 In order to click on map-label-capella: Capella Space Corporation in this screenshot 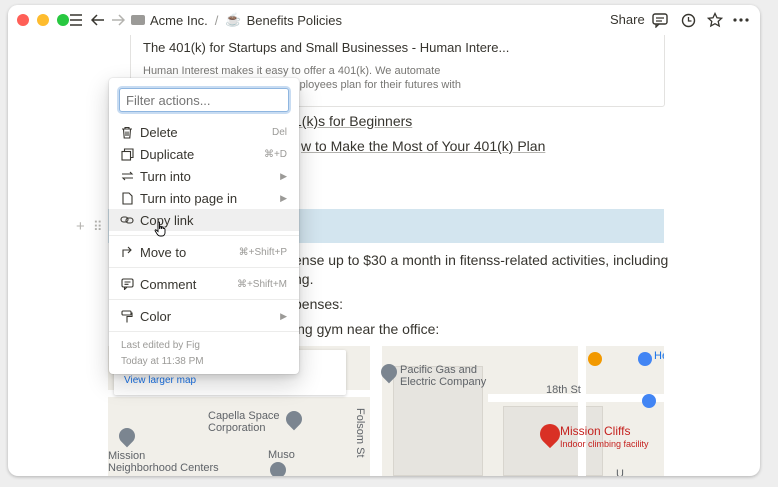, I will do `click(244, 422)`.